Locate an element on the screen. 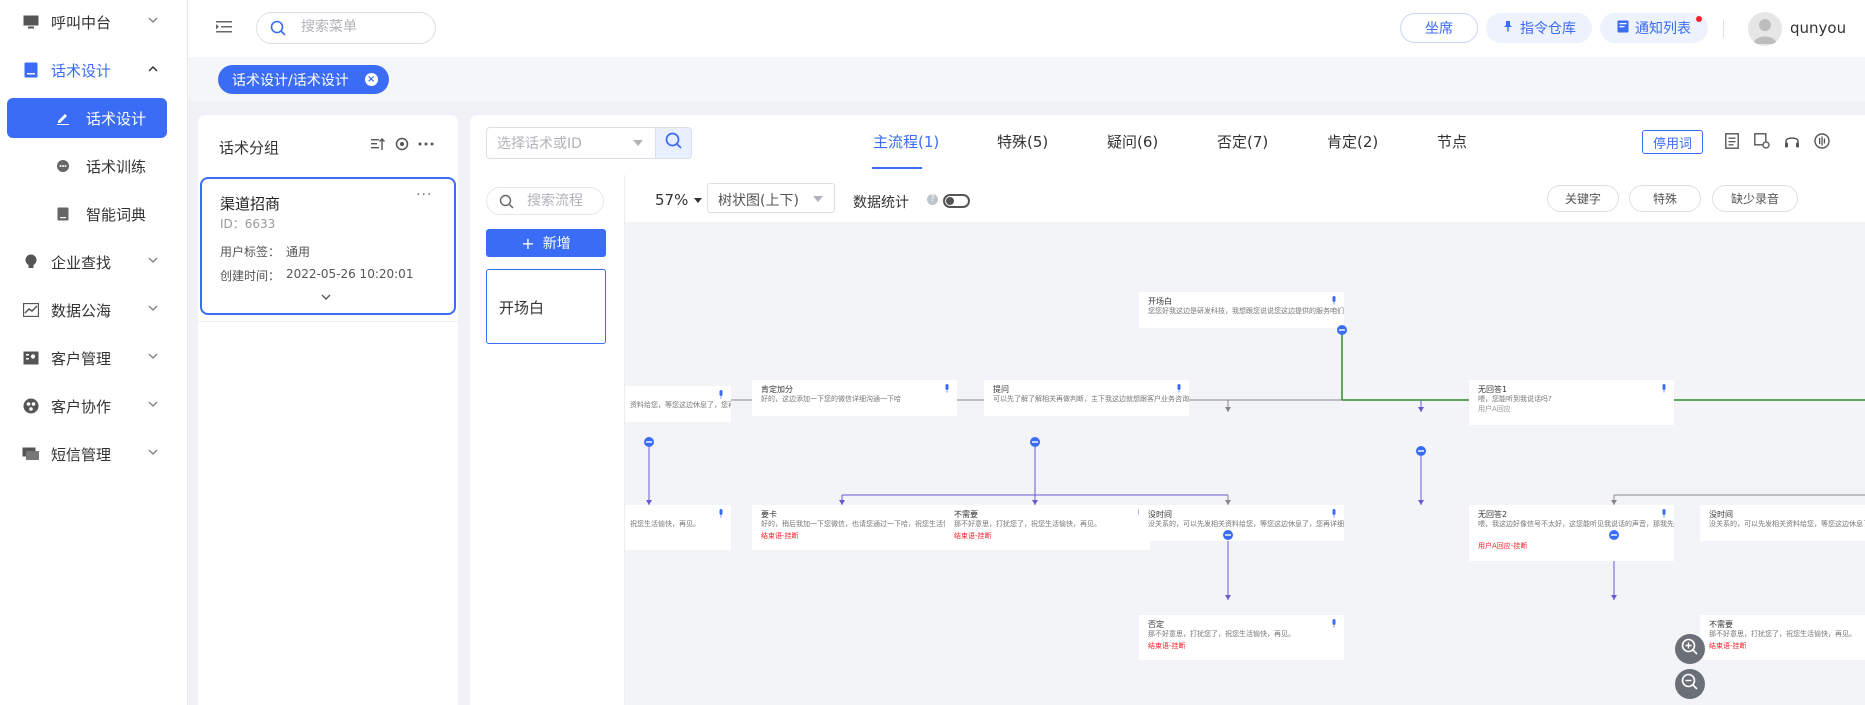  node-content: 资料给您，等您这边休息了，您再详细 is located at coordinates (680, 405).